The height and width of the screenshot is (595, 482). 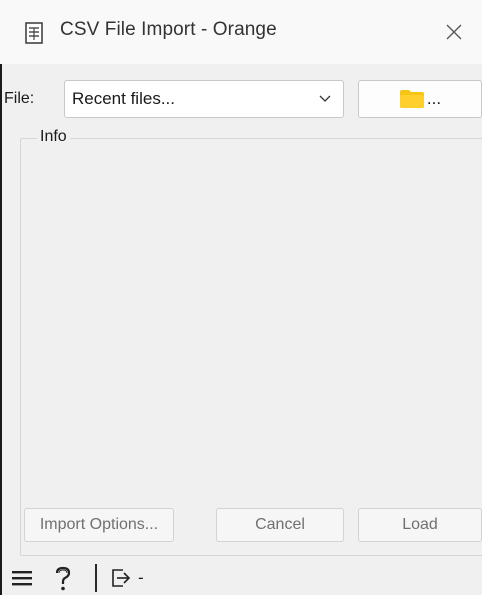 What do you see at coordinates (22, 578) in the screenshot?
I see `menu-icon` at bounding box center [22, 578].